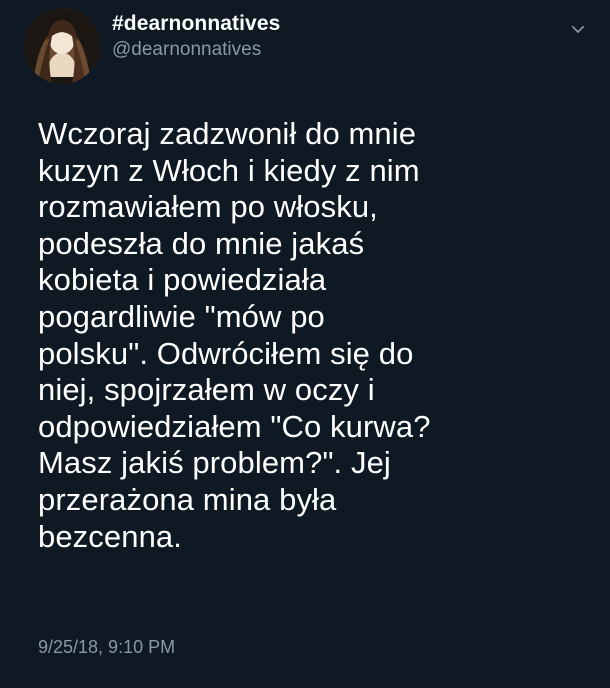 The height and width of the screenshot is (688, 610). What do you see at coordinates (62, 46) in the screenshot?
I see `user-avatar` at bounding box center [62, 46].